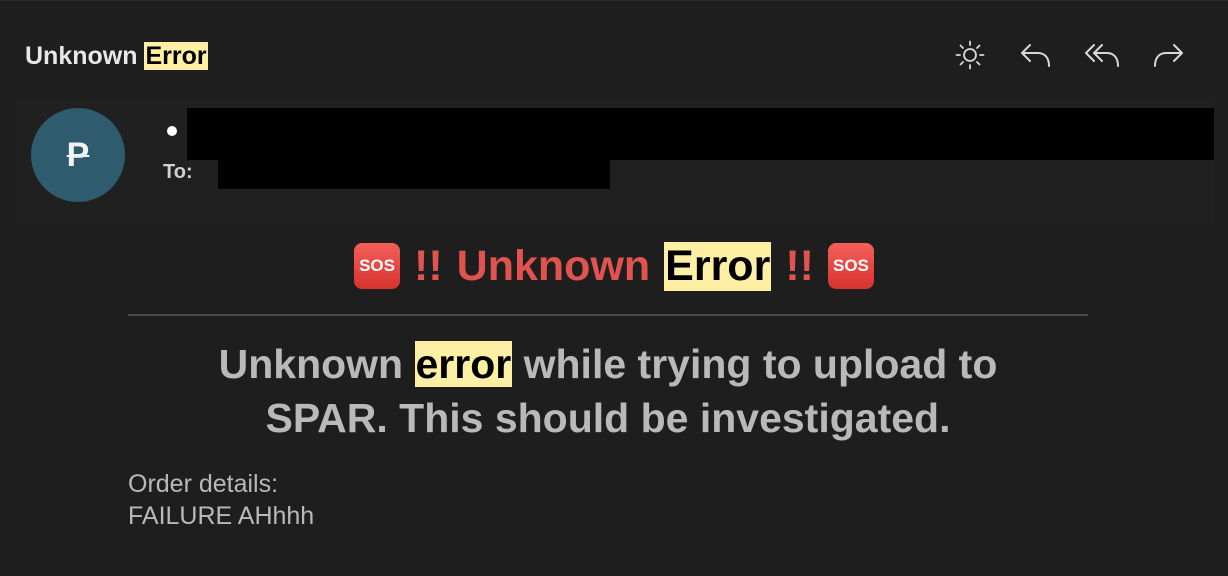  I want to click on alert-heading: SOS !! Unknown Error !! SOS, so click(614, 266).